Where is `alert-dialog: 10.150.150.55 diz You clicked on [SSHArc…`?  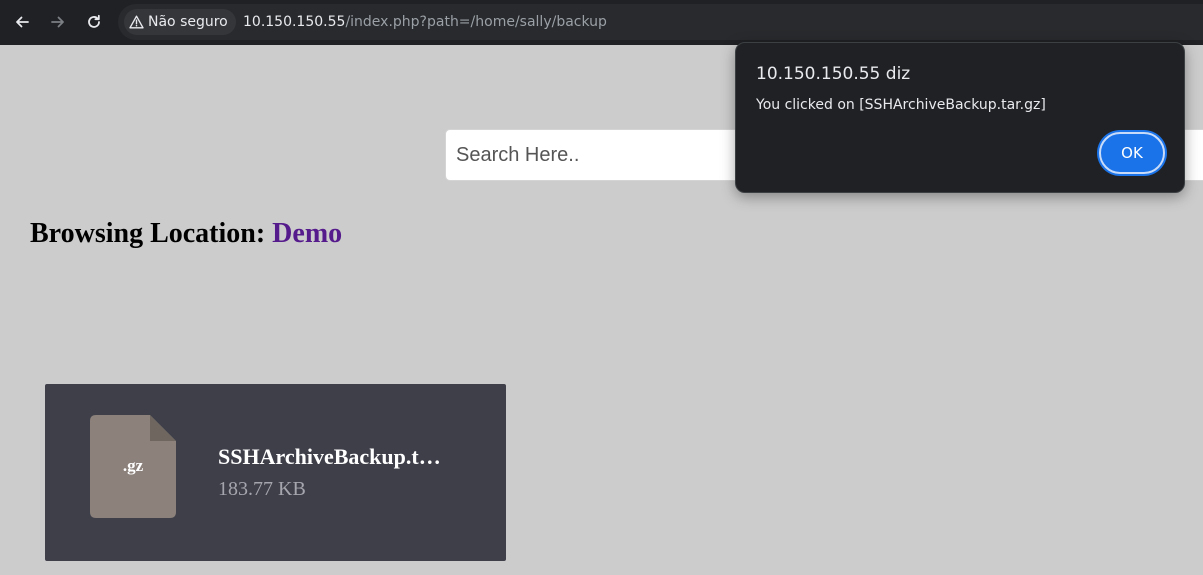
alert-dialog: 10.150.150.55 diz You clicked on [SSHArc… is located at coordinates (960, 117).